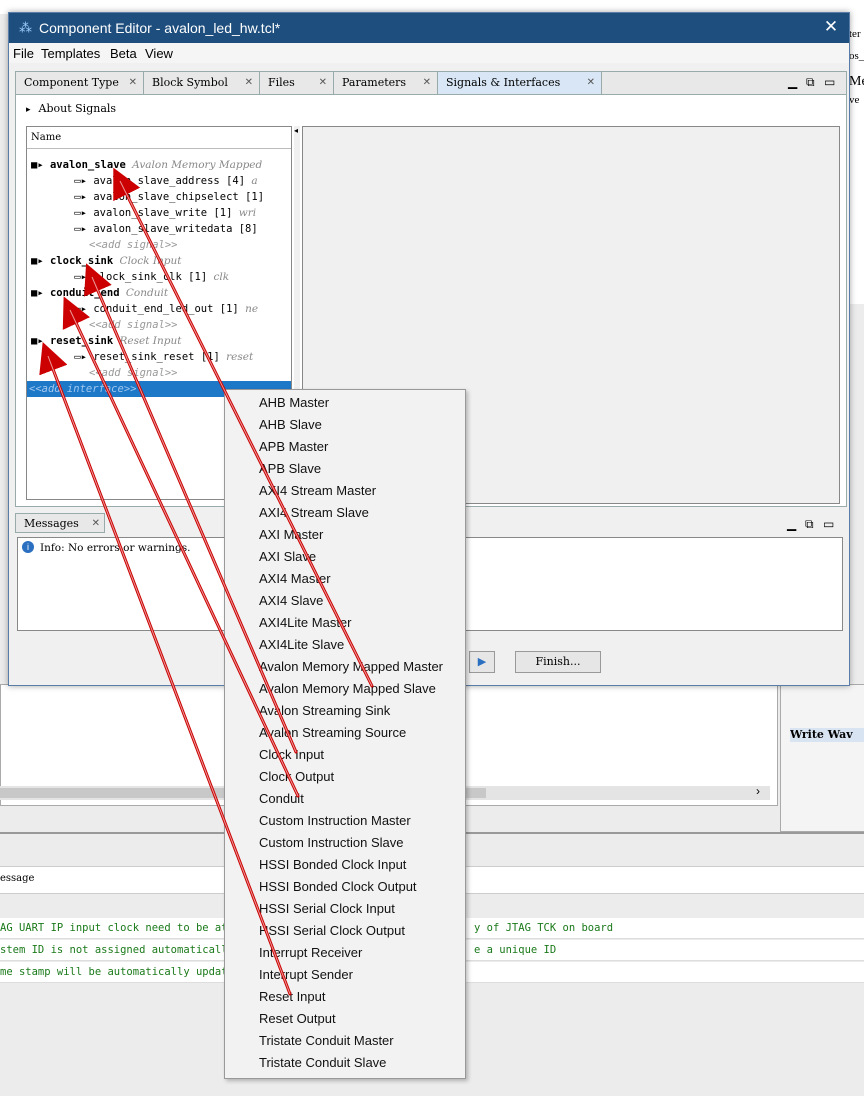 The height and width of the screenshot is (1096, 864). I want to click on popup-menu-item: Clock Output, so click(345, 777).